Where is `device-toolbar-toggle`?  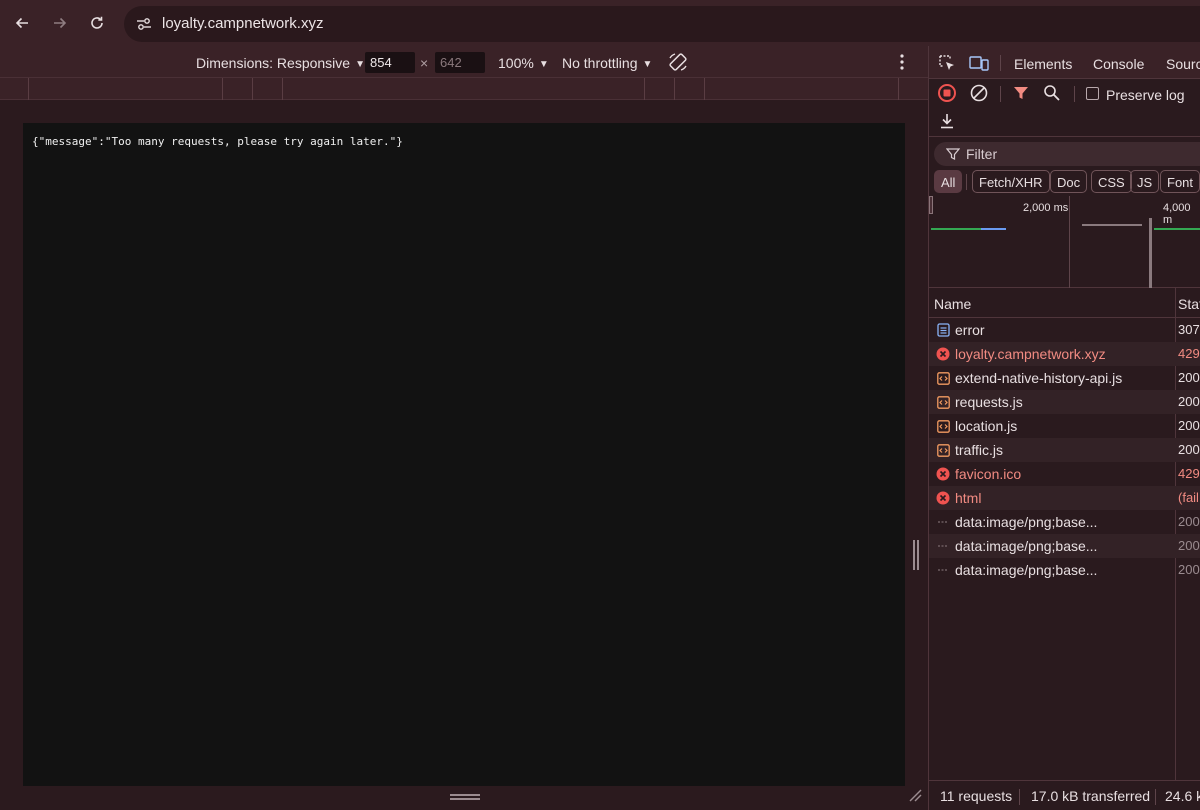 device-toolbar-toggle is located at coordinates (979, 63).